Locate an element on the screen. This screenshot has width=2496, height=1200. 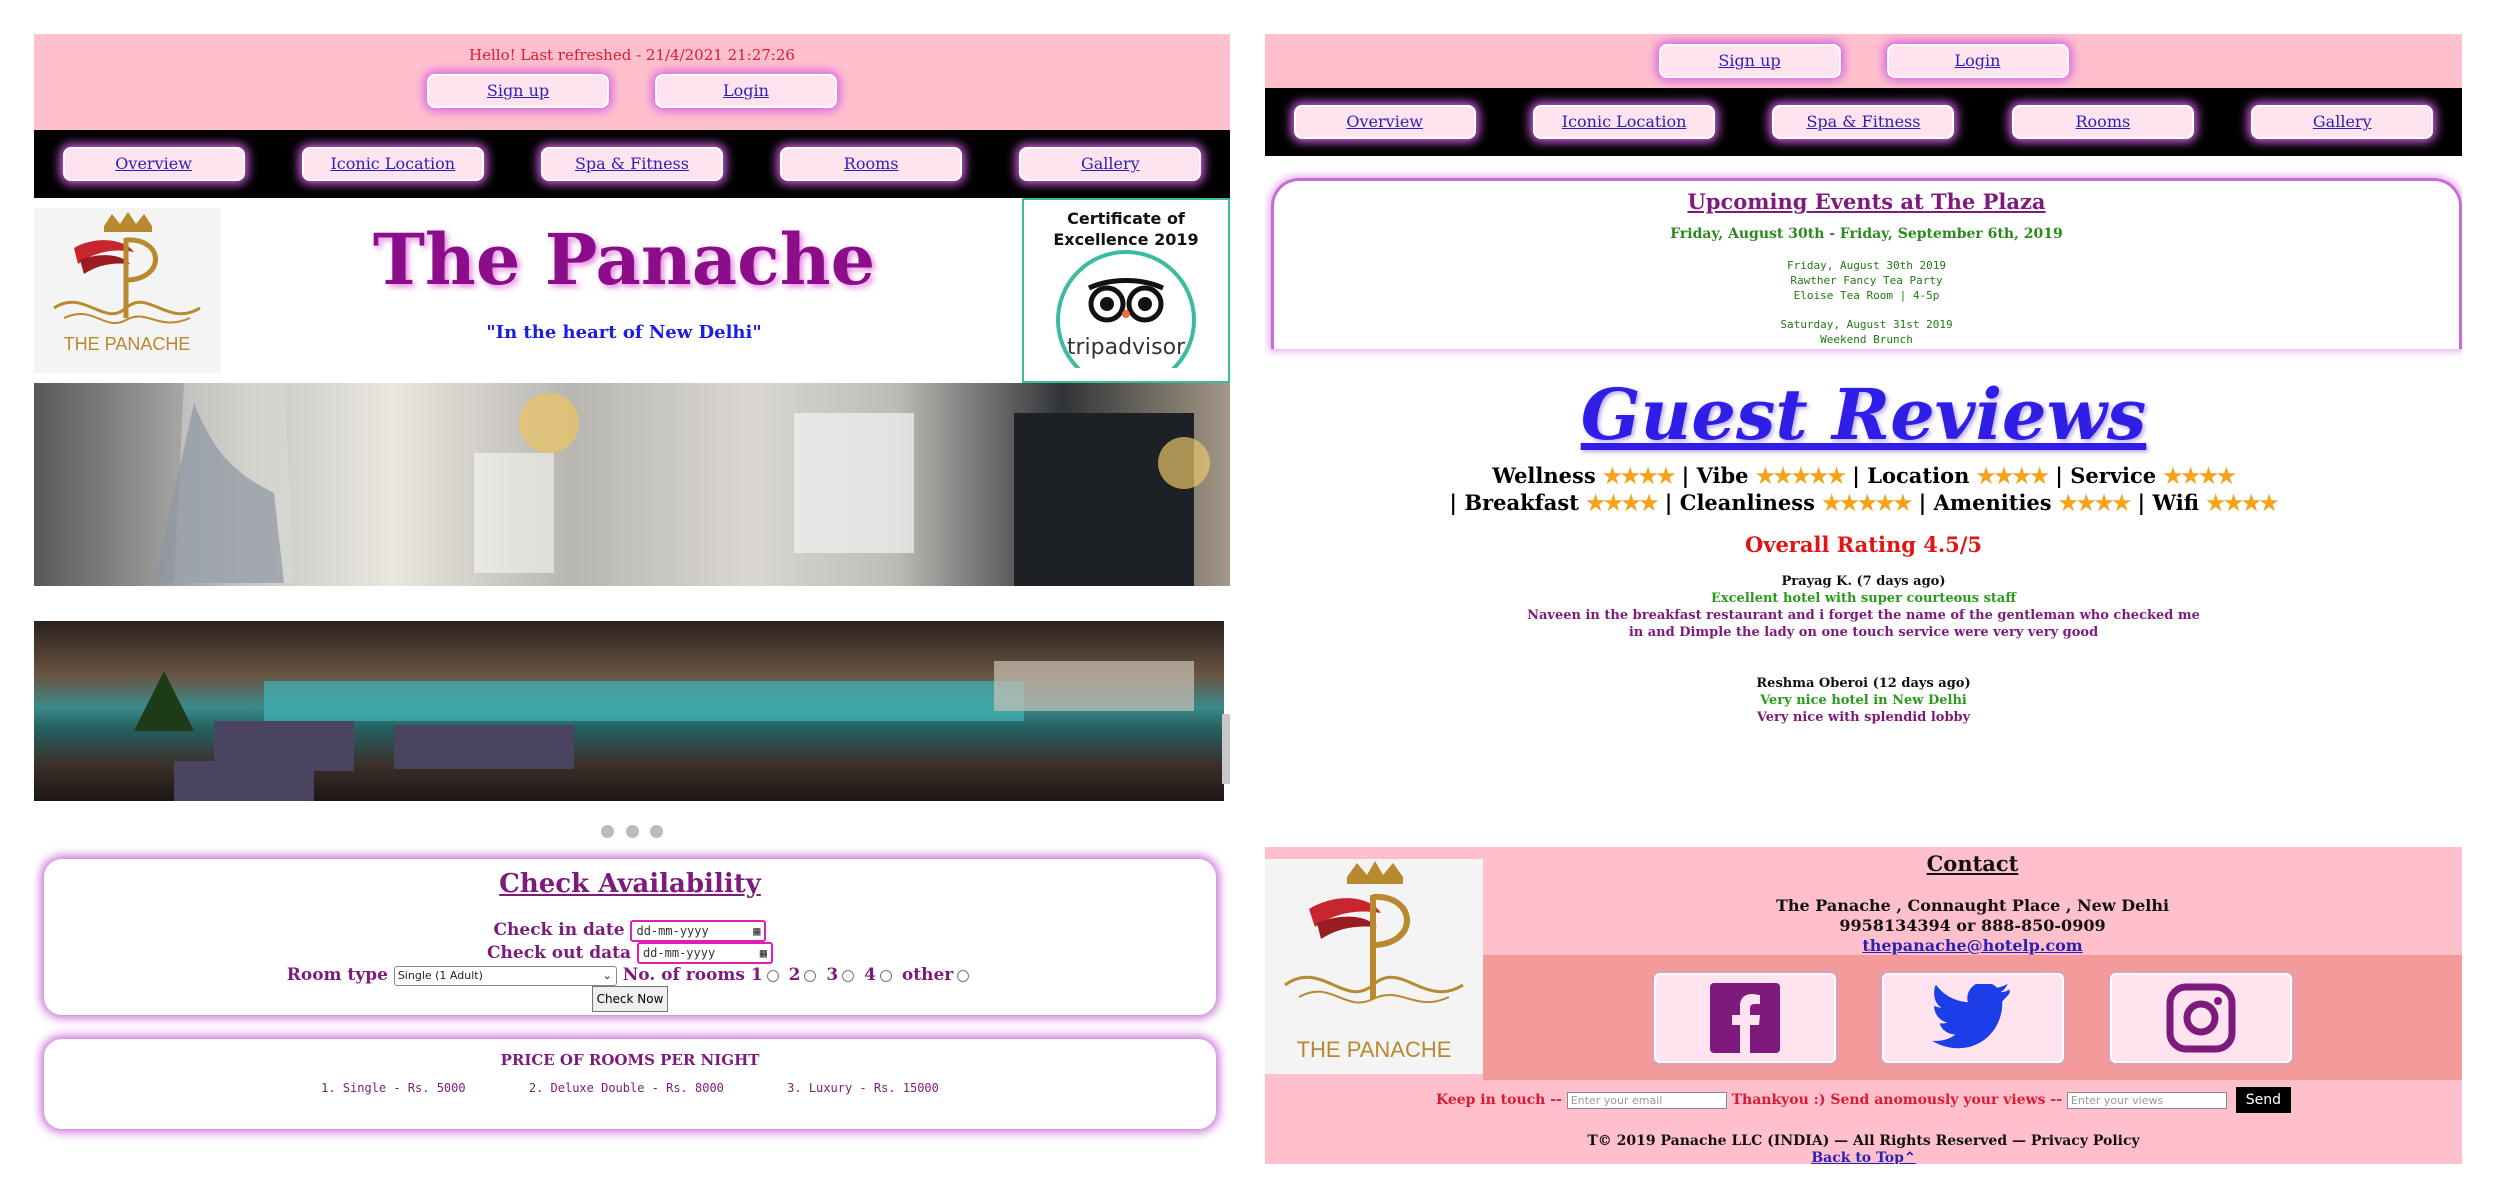
price-item: 2. Deluxe Double - Rs. 8000 is located at coordinates (626, 1088).